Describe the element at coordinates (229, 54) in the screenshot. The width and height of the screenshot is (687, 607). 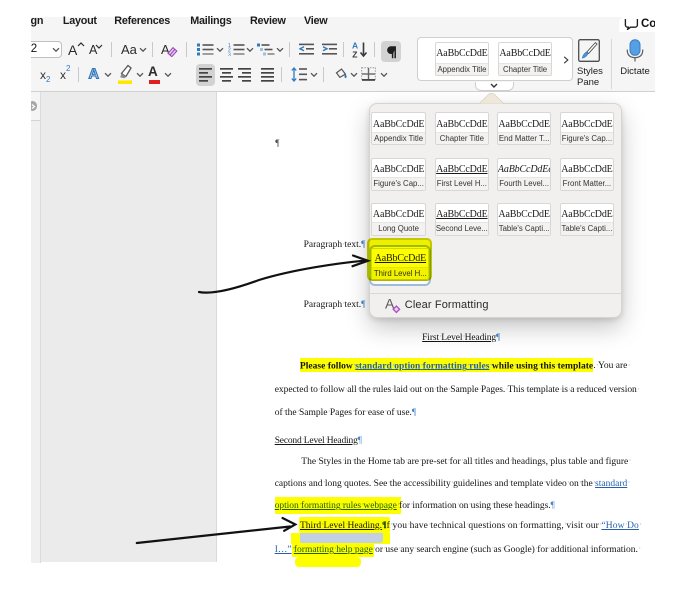
I see `svg-text: 3` at that location.